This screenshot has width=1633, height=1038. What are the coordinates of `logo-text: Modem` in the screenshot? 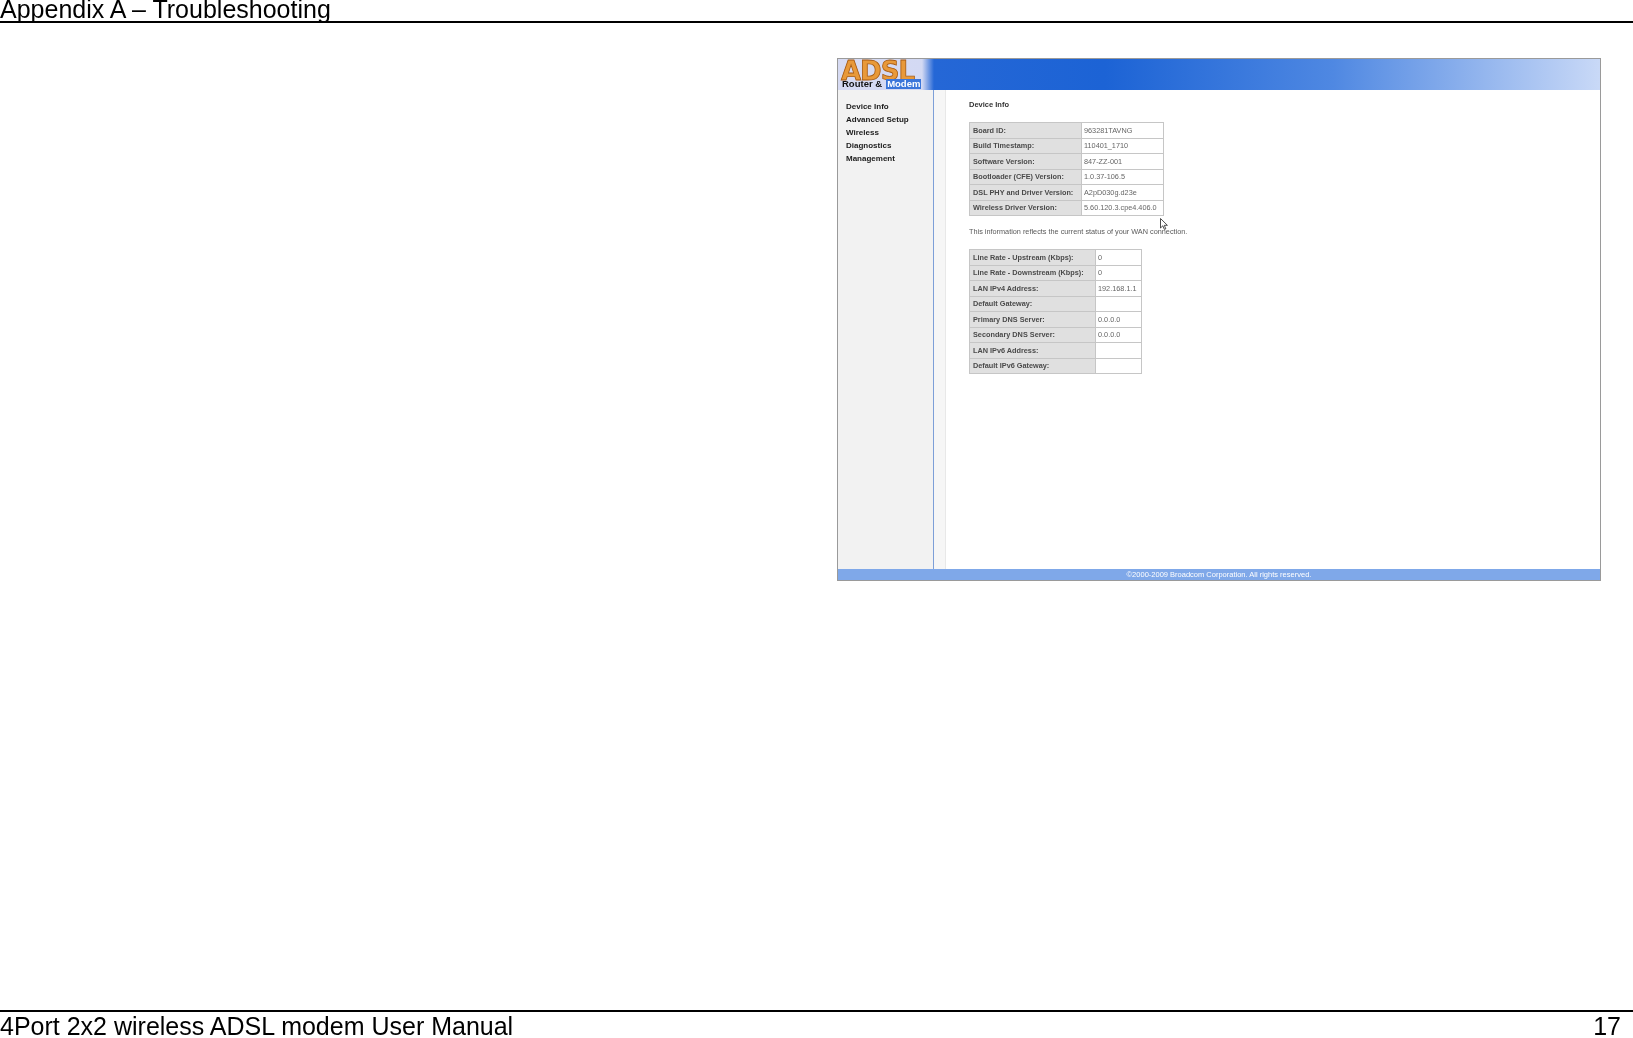 It's located at (904, 84).